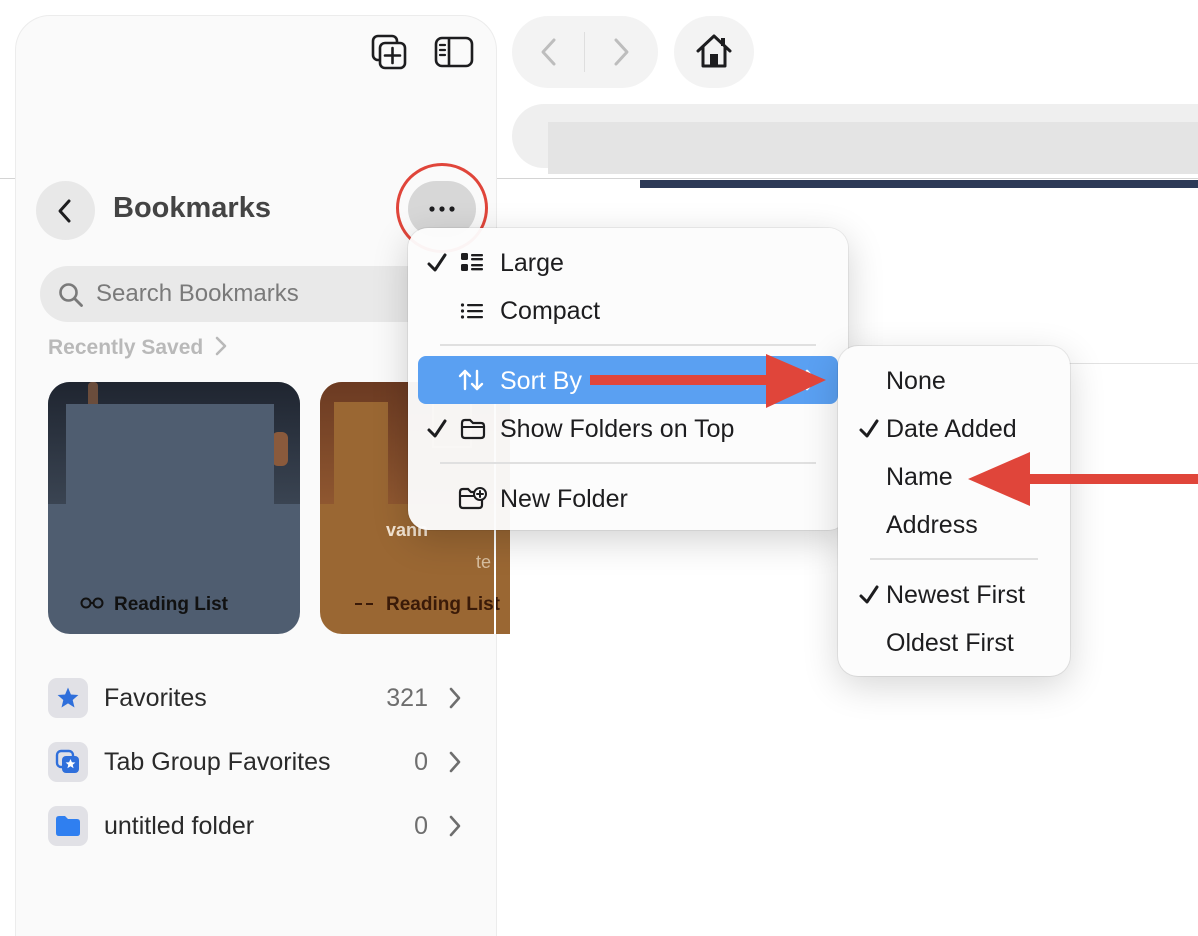 The width and height of the screenshot is (1198, 936). What do you see at coordinates (280, 449) in the screenshot?
I see `thumbnail-detail` at bounding box center [280, 449].